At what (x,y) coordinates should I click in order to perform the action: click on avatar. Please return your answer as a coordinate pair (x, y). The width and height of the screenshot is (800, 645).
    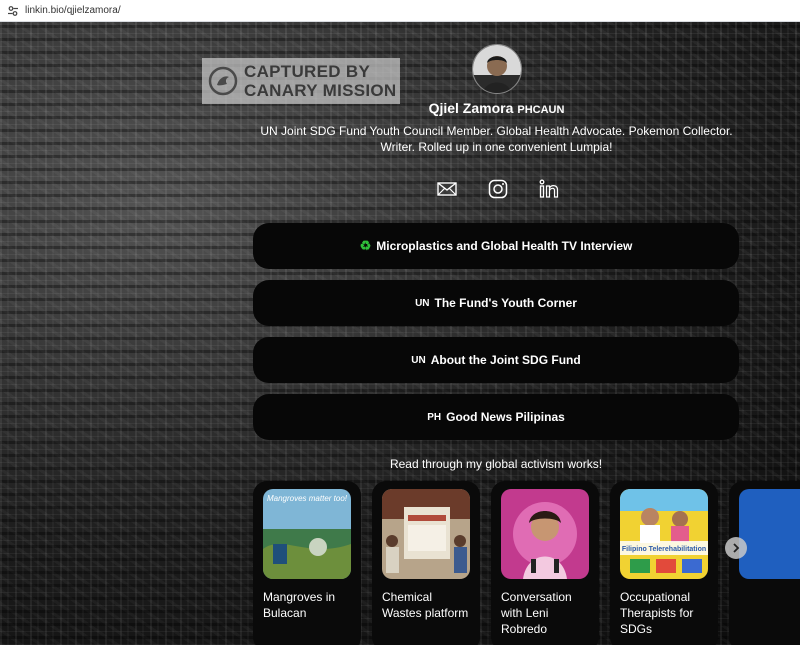
    Looking at the image, I should click on (497, 69).